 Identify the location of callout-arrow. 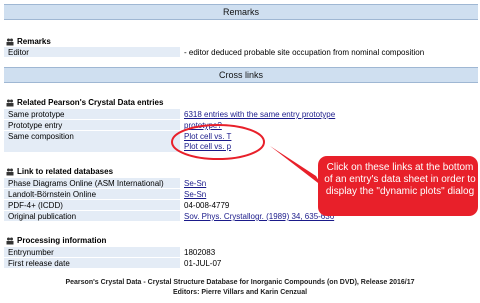
(296, 166).